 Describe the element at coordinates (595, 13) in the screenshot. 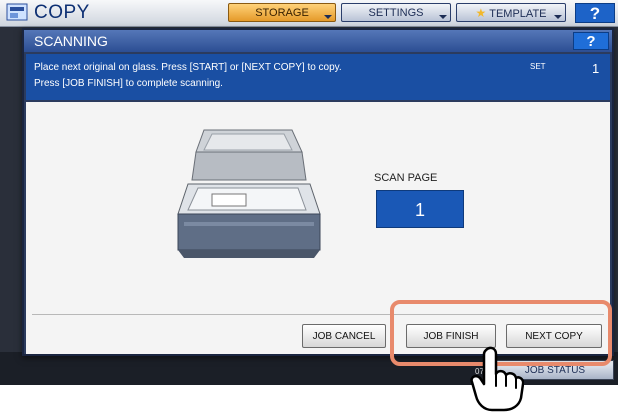

I see `help-button: ?` at that location.